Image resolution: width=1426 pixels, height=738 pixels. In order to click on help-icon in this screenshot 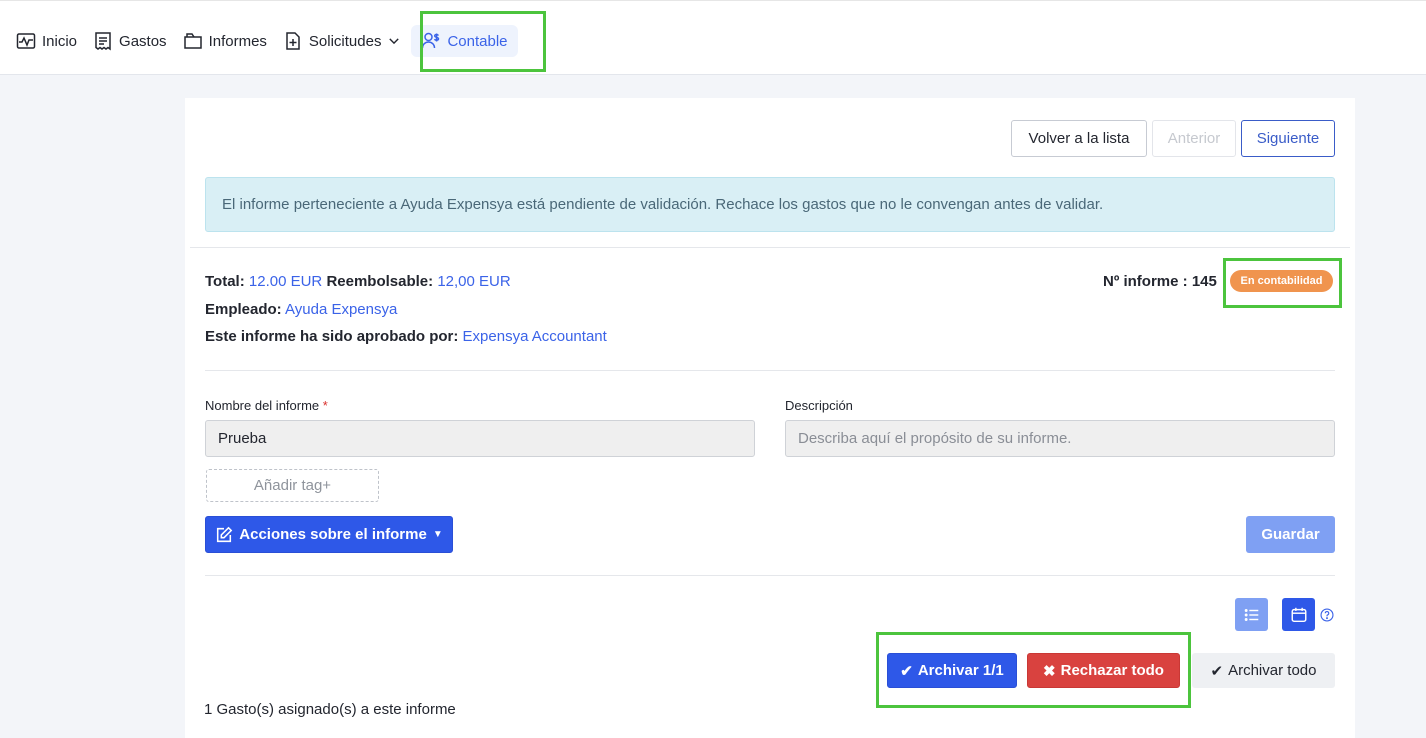, I will do `click(1327, 615)`.